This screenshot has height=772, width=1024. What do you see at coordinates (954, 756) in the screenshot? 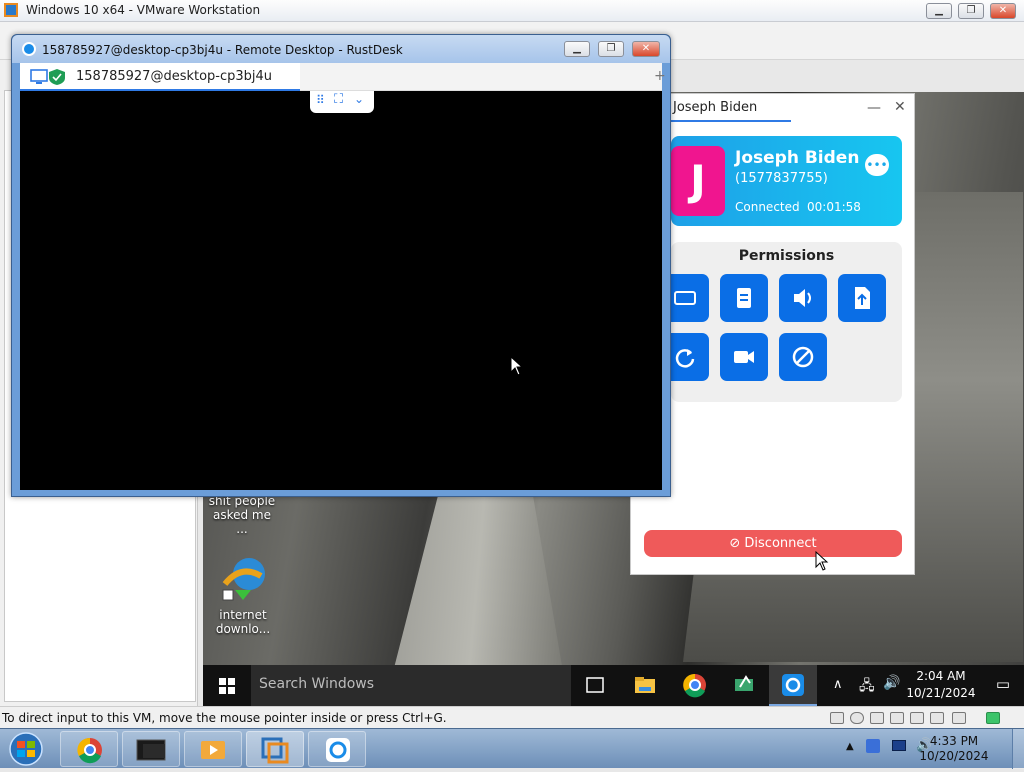
I see `host-date: 10/20/2024` at bounding box center [954, 756].